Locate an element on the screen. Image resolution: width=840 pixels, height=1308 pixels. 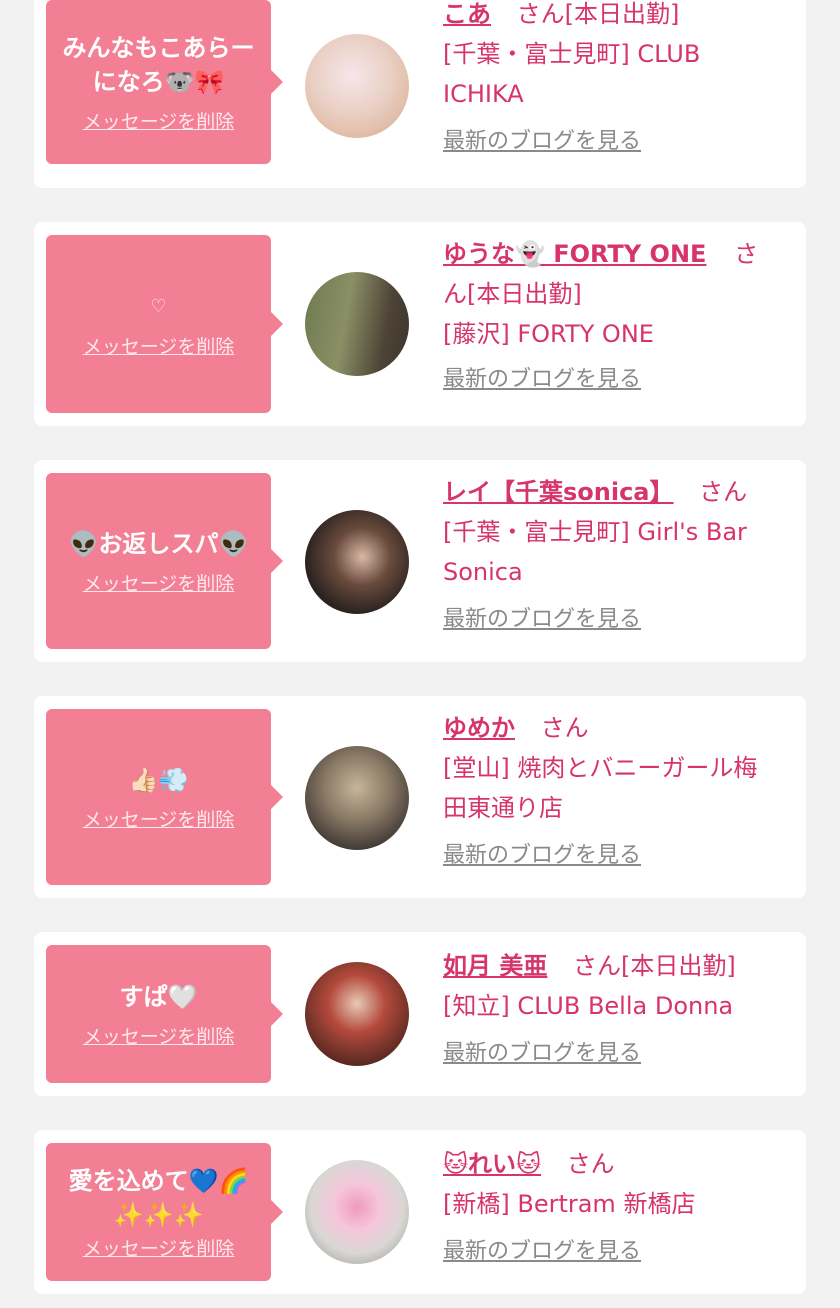
profile-info: ゆめか さん [堂山] 焼肉とバニーガール梅 田東通り店 最新のブログを見る is located at coordinates (618, 790).